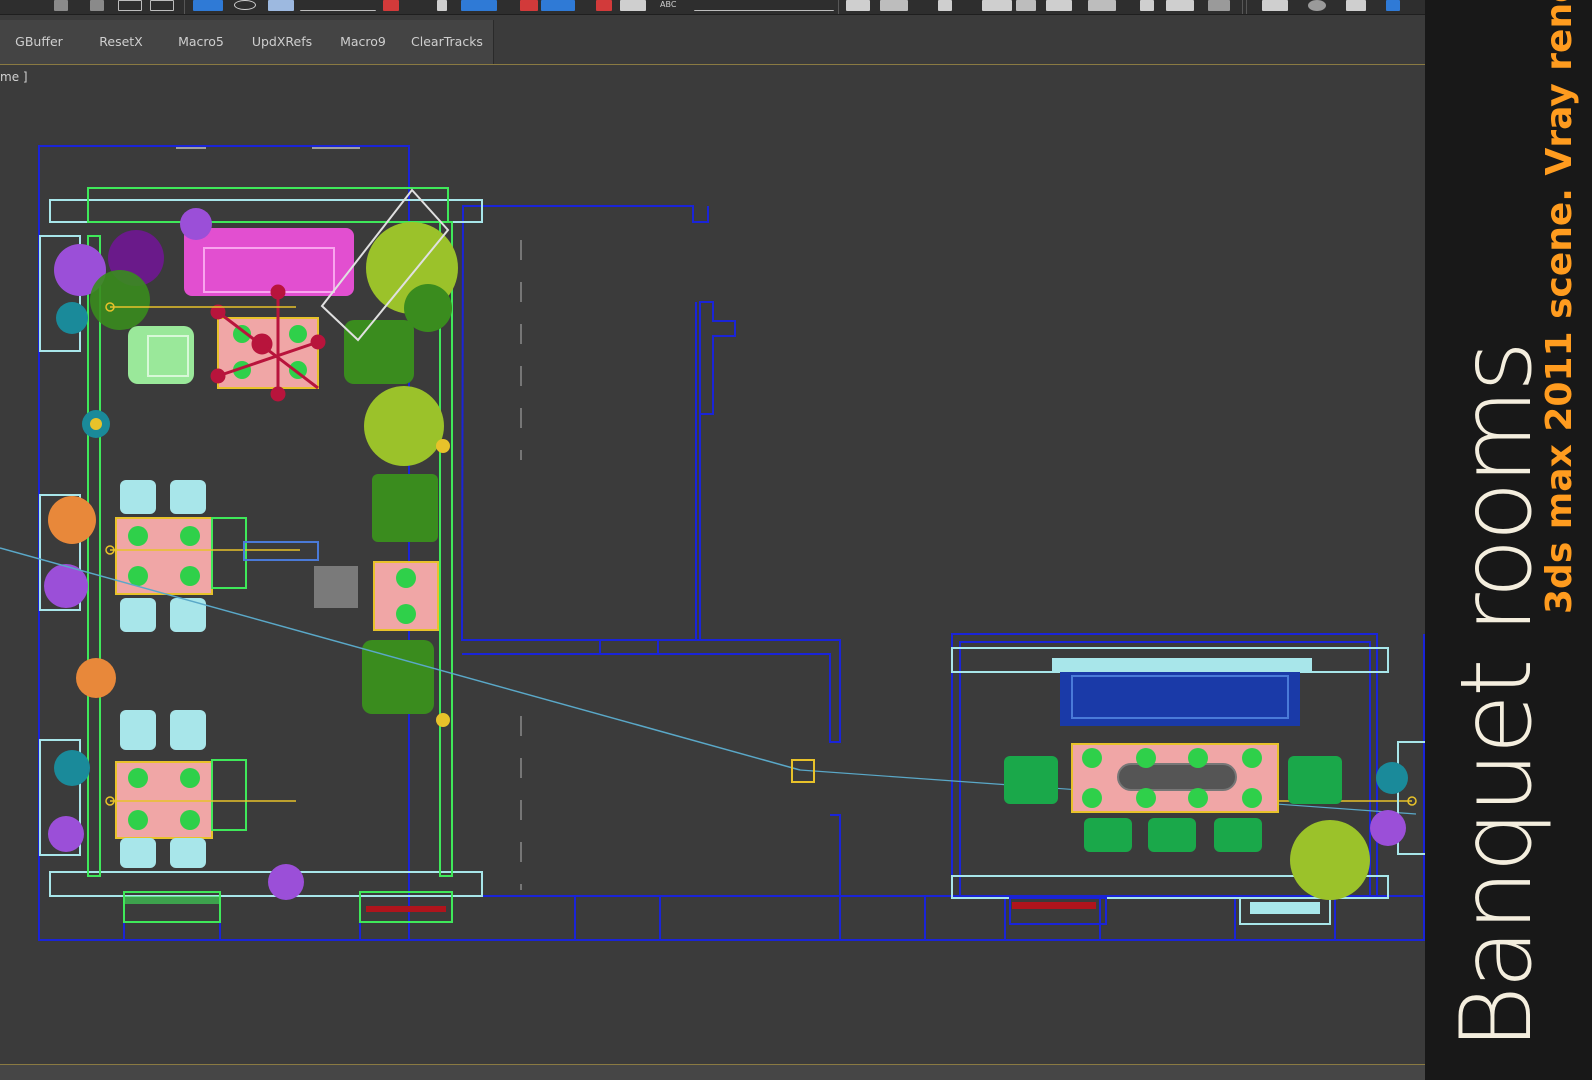  What do you see at coordinates (447, 42) in the screenshot?
I see `cleartracks-button: ClearTracks` at bounding box center [447, 42].